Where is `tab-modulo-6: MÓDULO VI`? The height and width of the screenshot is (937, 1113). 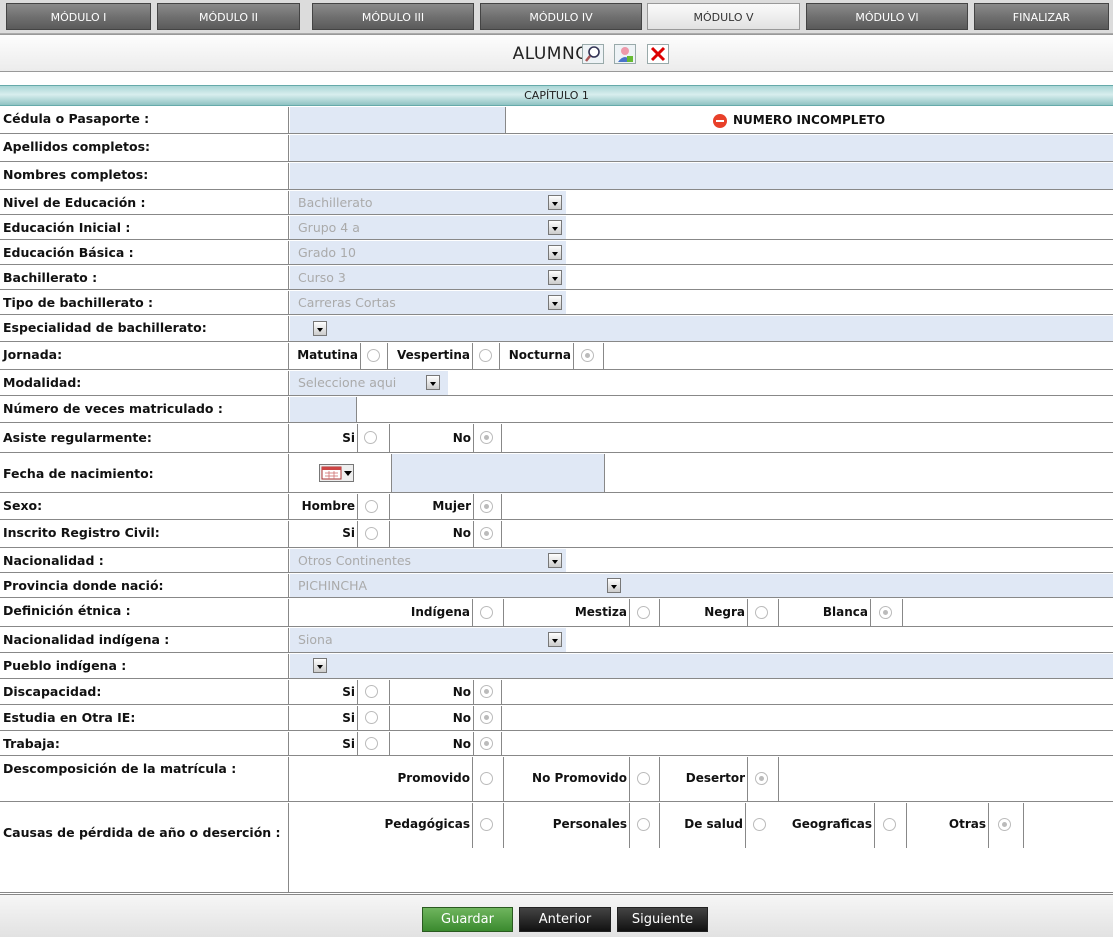
tab-modulo-6: MÓDULO VI is located at coordinates (887, 16).